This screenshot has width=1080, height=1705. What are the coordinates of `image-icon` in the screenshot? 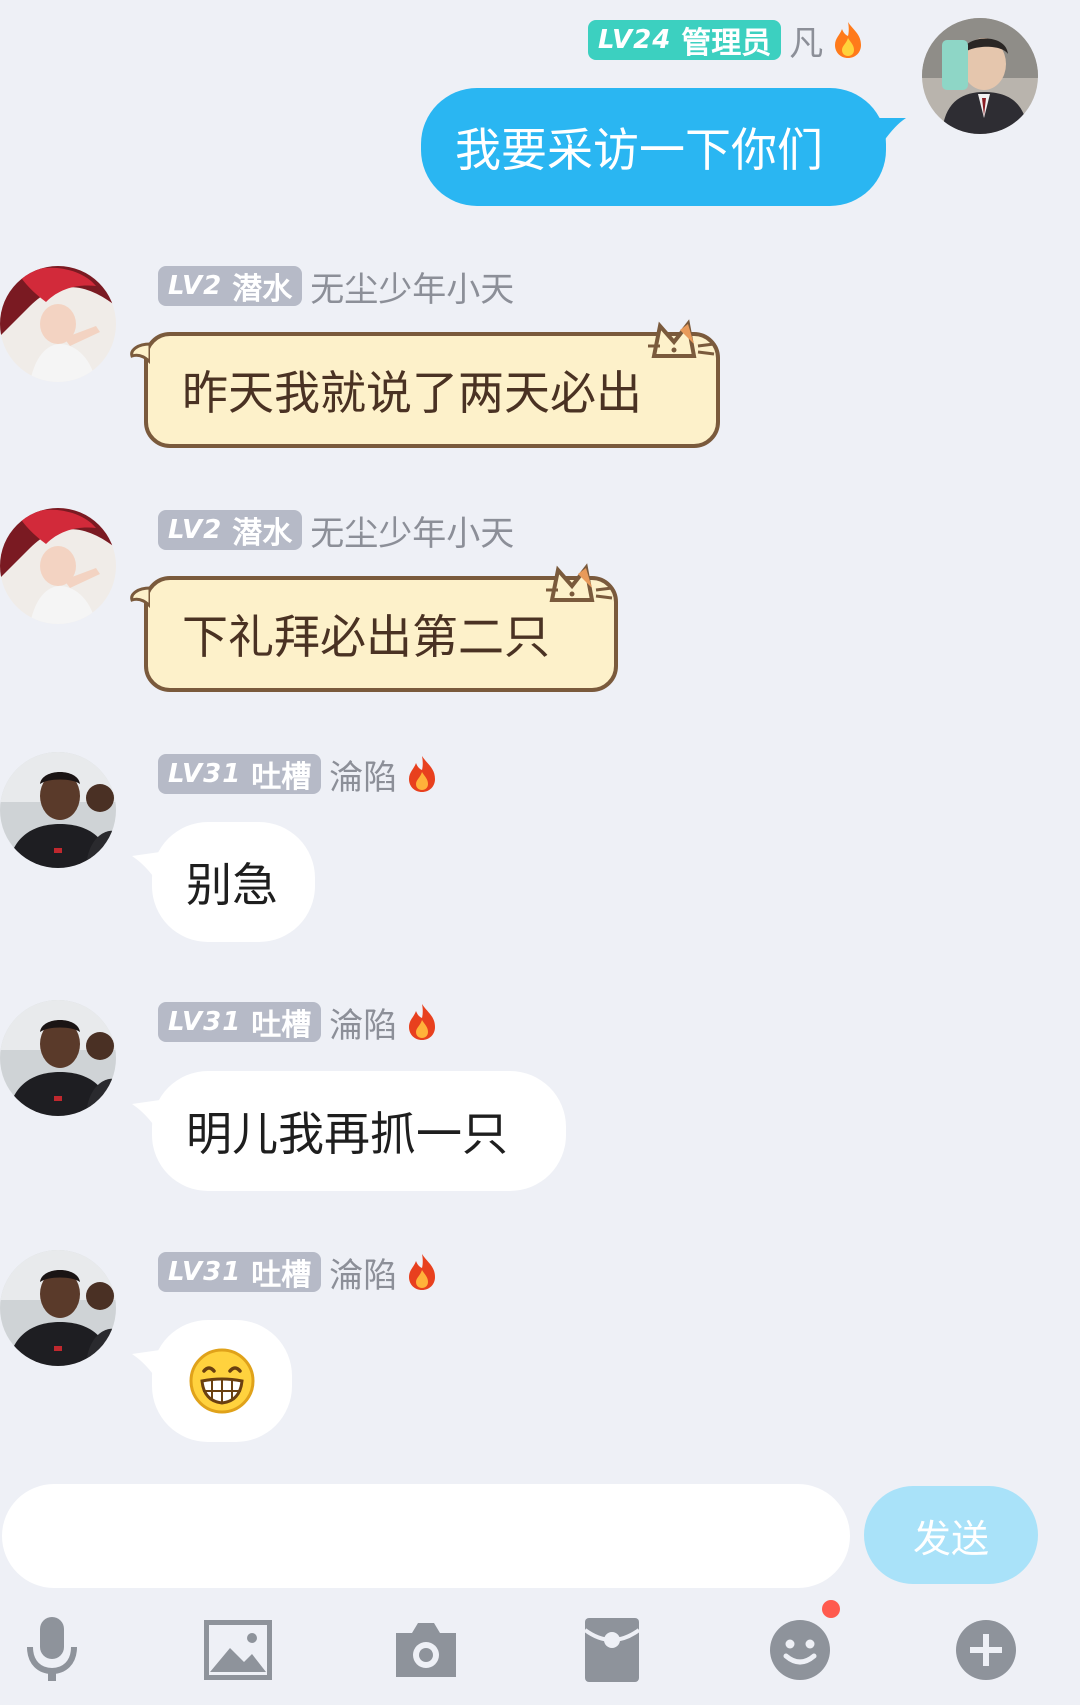 It's located at (238, 1650).